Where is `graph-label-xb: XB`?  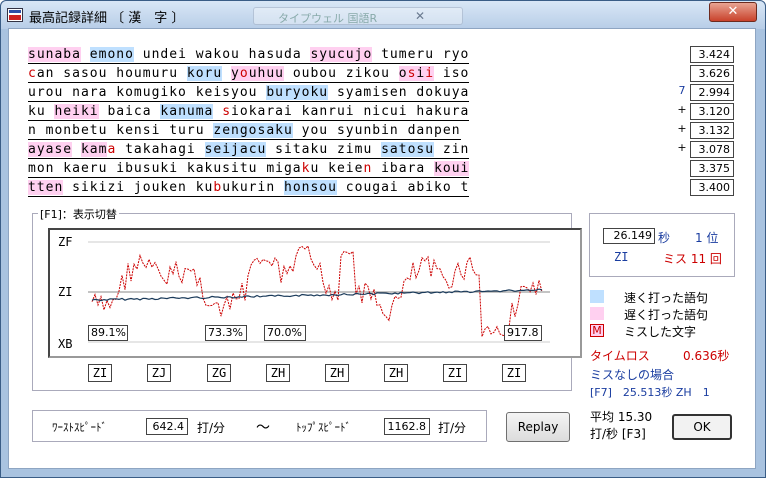
graph-label-xb: XB is located at coordinates (65, 344).